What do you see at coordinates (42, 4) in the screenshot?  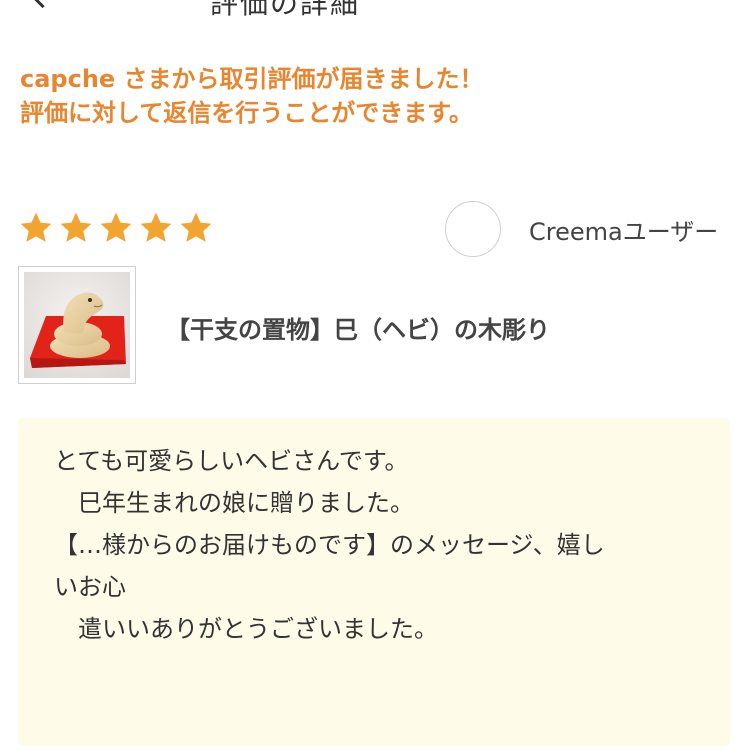 I see `back-chevron-icon` at bounding box center [42, 4].